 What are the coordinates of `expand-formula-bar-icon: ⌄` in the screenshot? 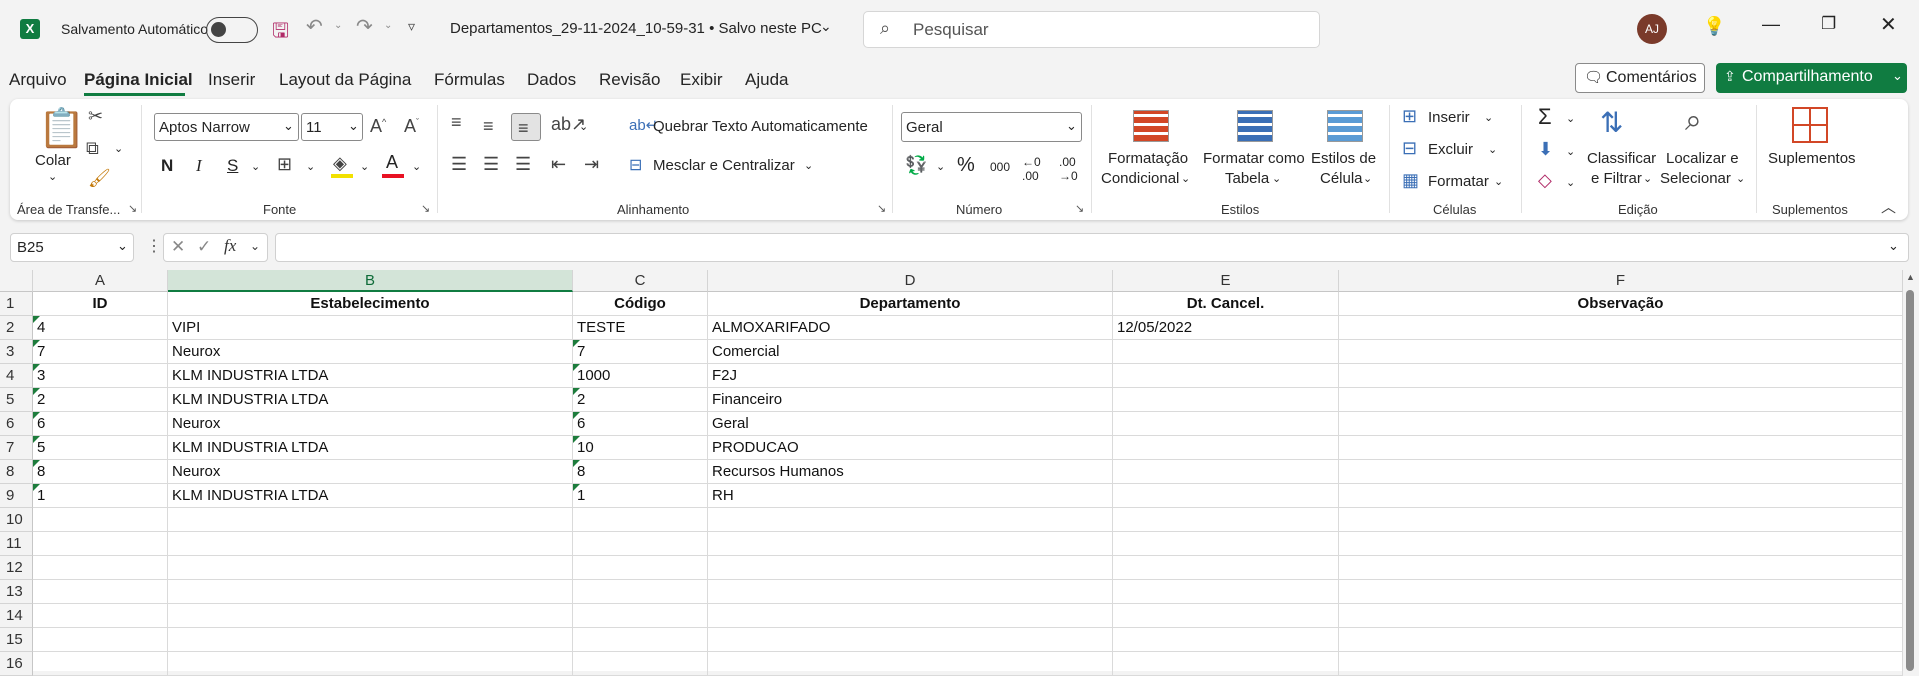 It's located at (1893, 246).